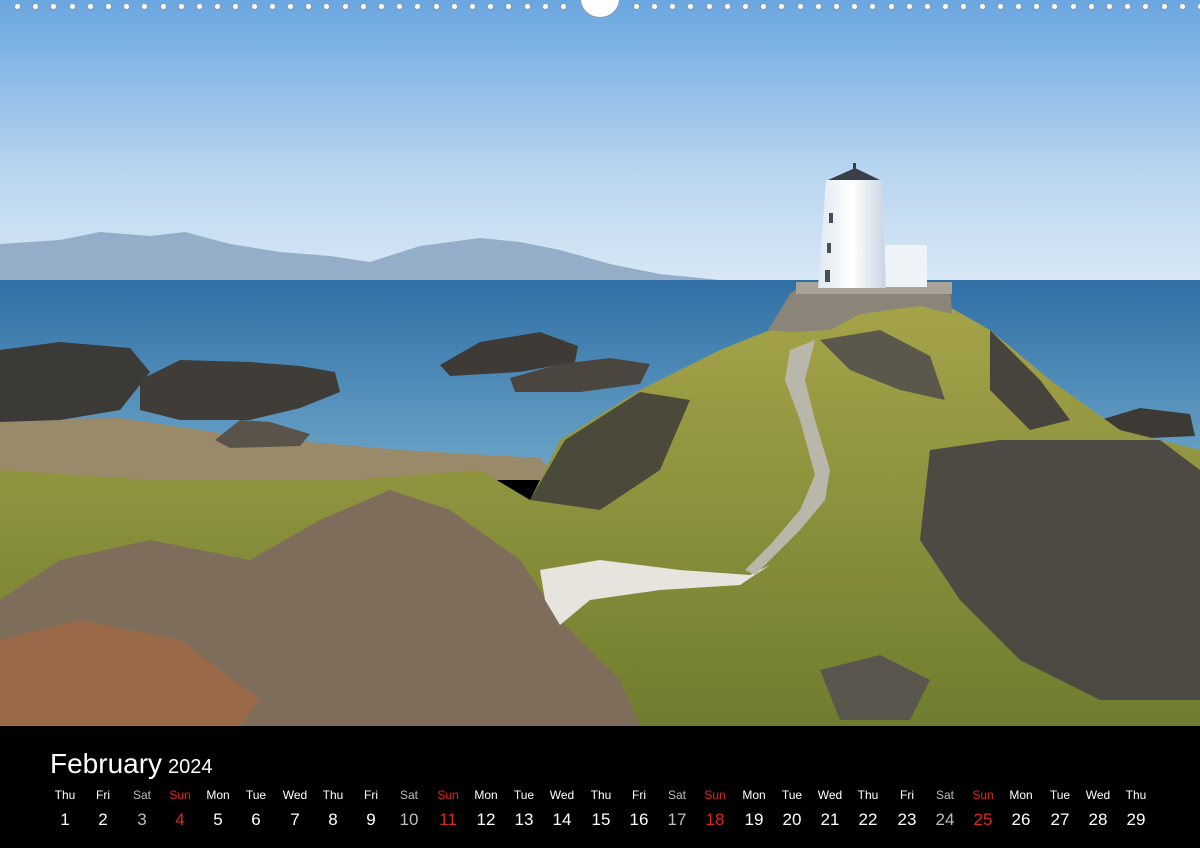  What do you see at coordinates (754, 809) in the screenshot?
I see `day-cell: Mon 19` at bounding box center [754, 809].